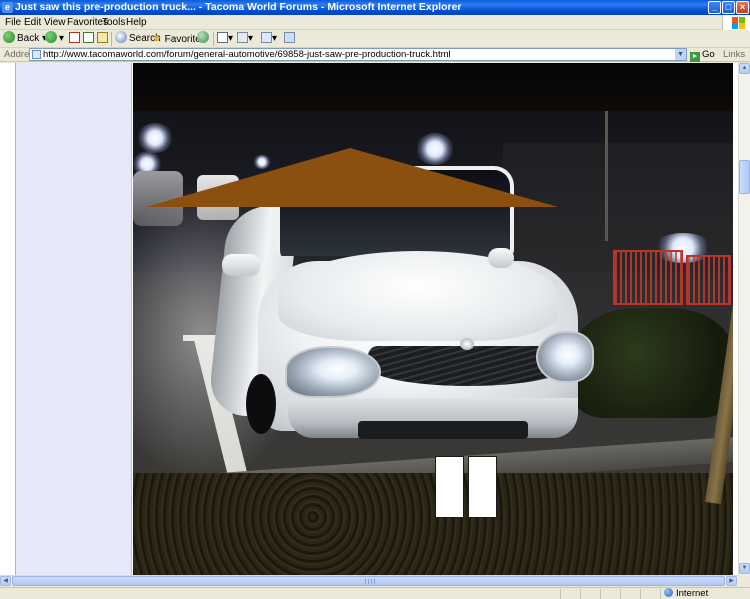 This screenshot has width=750, height=599. Describe the element at coordinates (7, 7) in the screenshot. I see `ie-icon: e` at that location.